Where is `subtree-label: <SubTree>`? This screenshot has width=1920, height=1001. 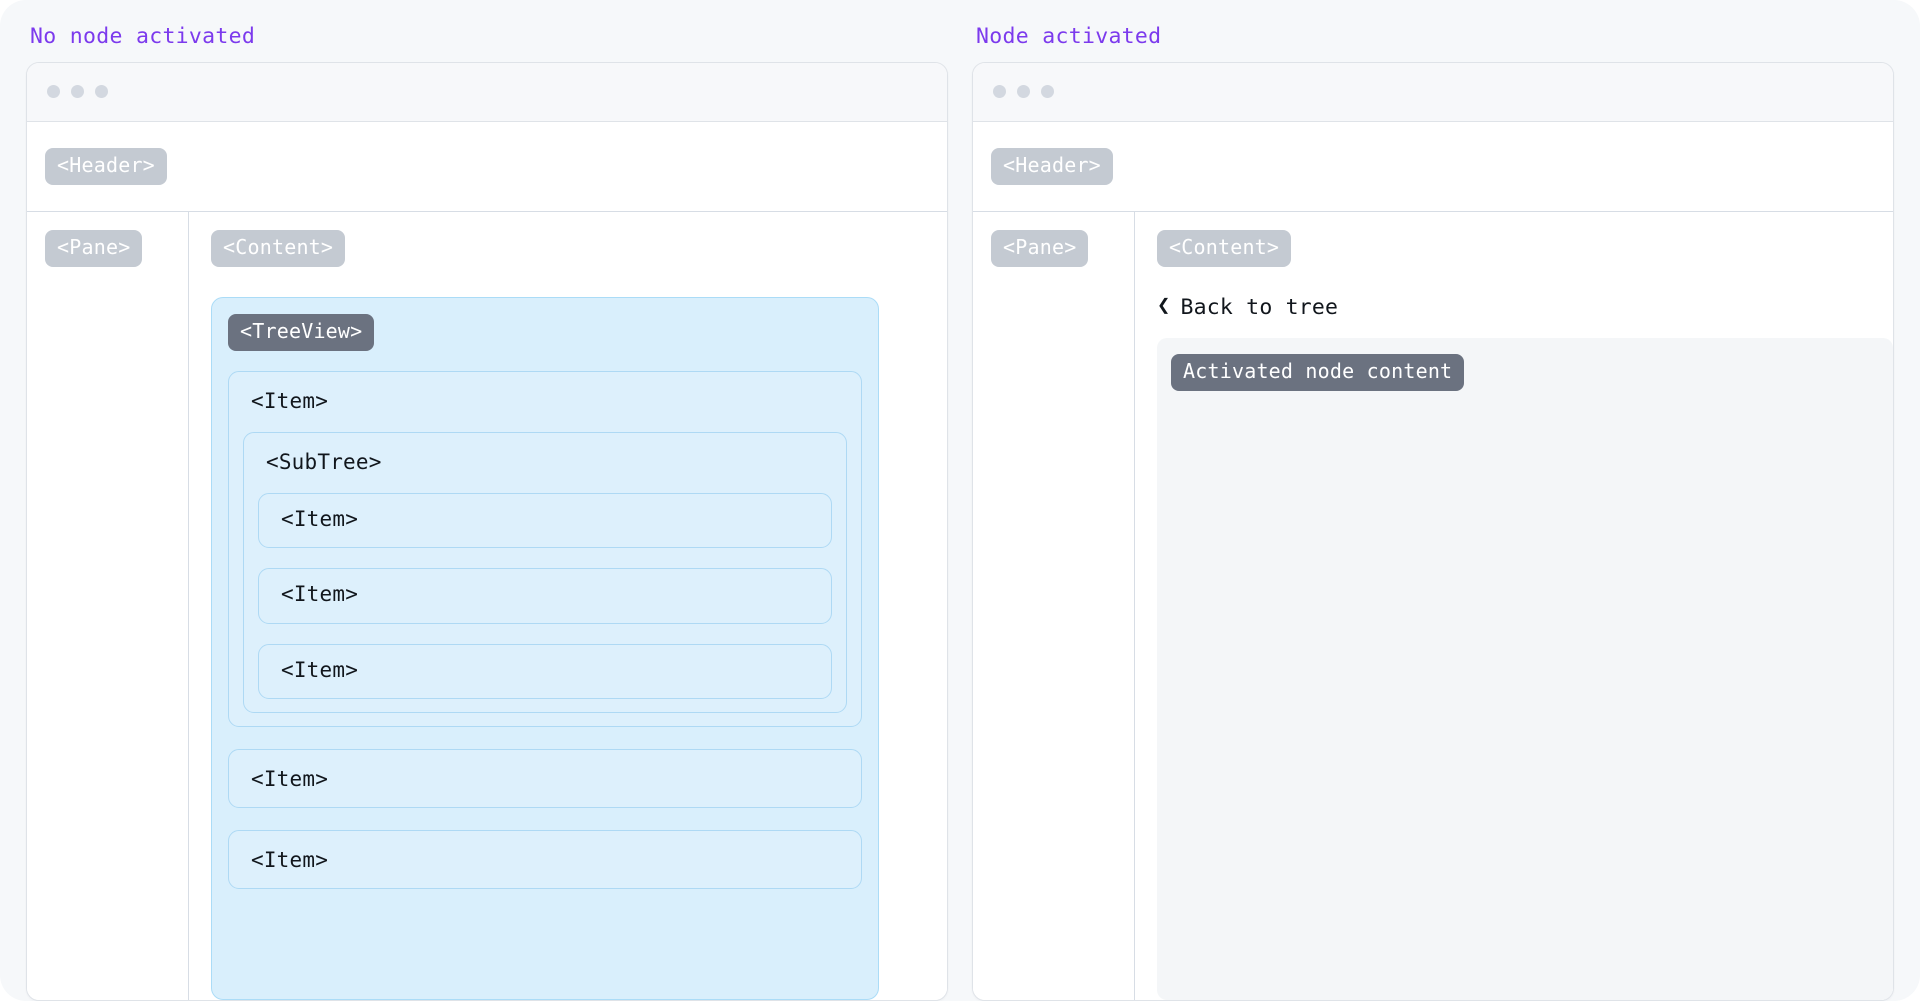 subtree-label: <SubTree> is located at coordinates (324, 461).